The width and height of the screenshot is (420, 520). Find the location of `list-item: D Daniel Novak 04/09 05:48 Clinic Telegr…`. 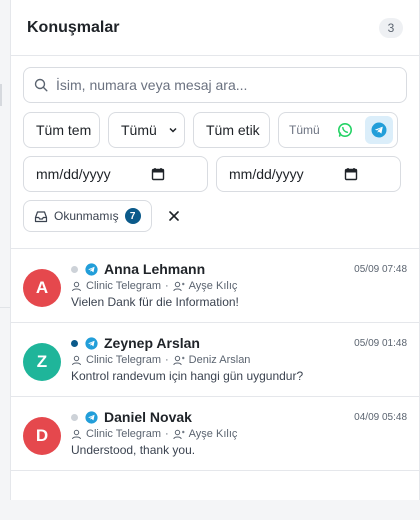

list-item: D Daniel Novak 04/09 05:48 Clinic Telegr… is located at coordinates (215, 434).